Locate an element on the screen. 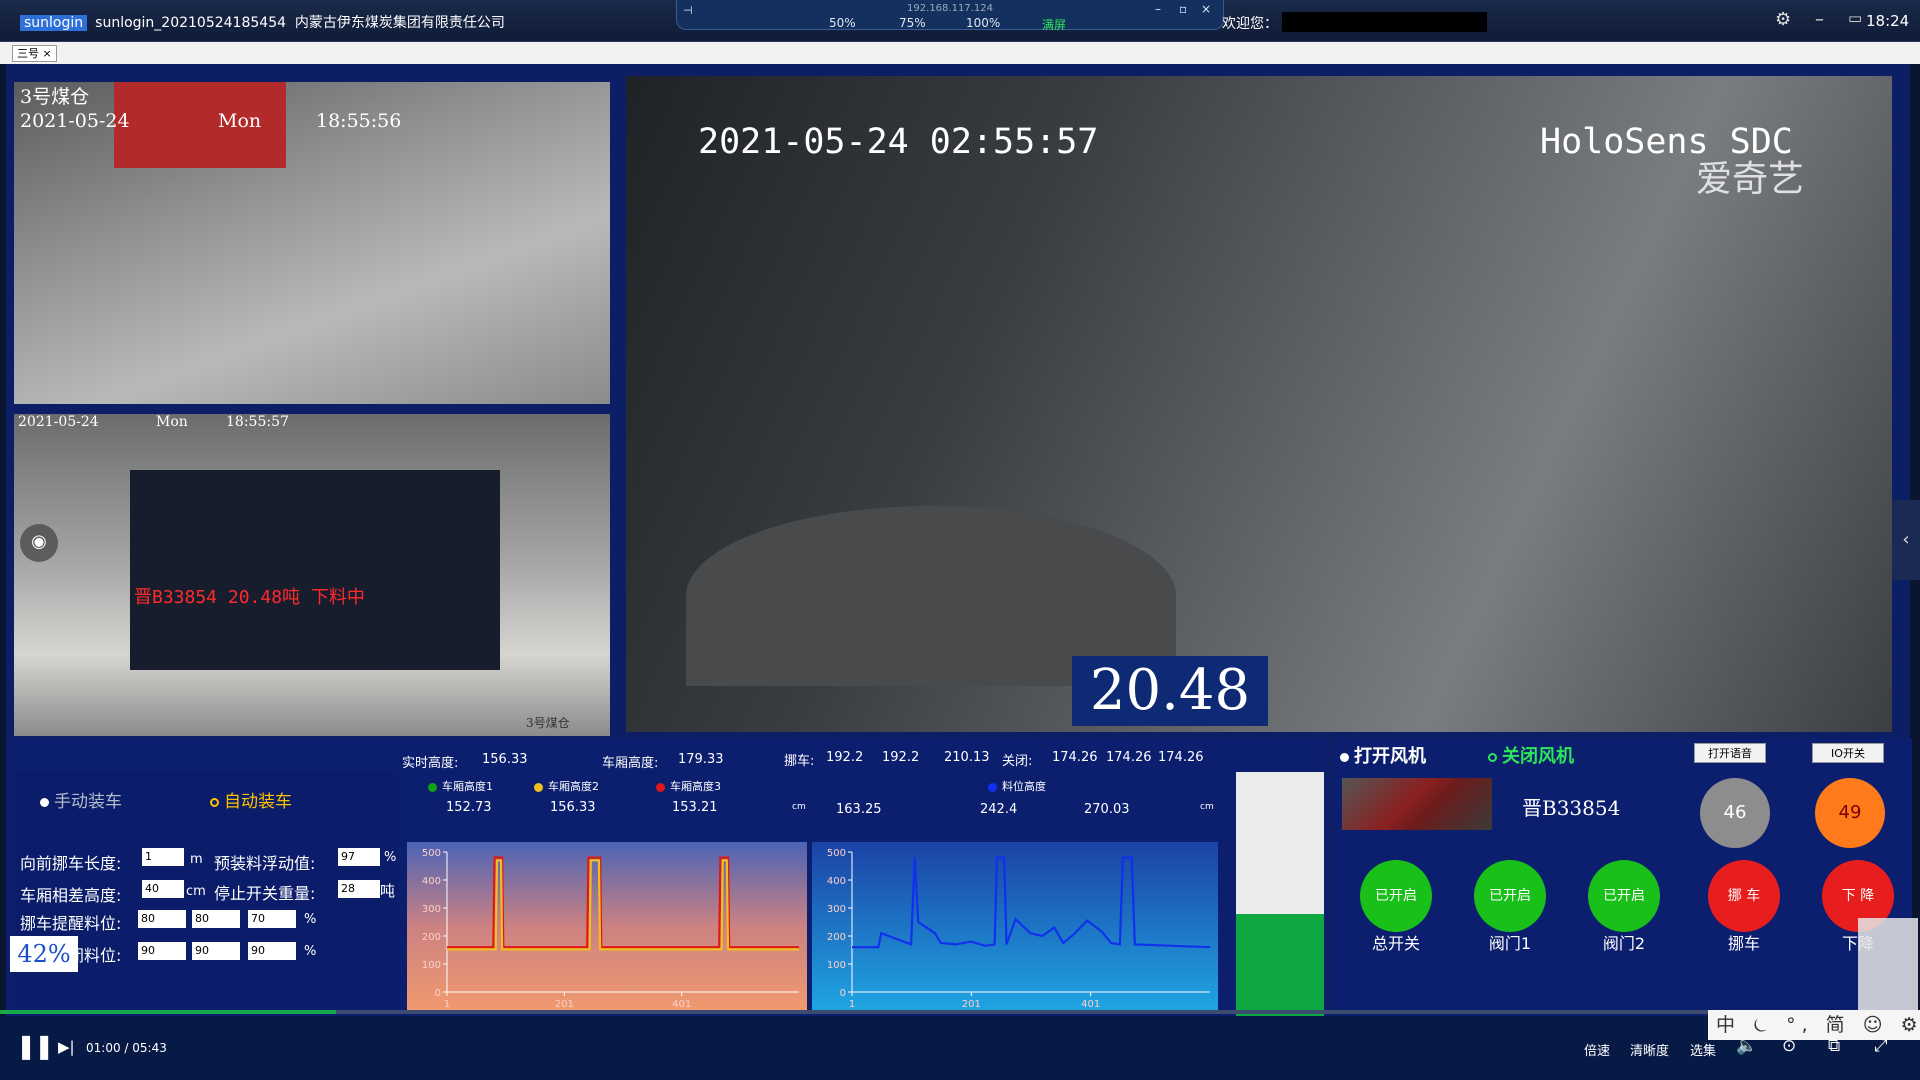 Image resolution: width=1920 pixels, height=1080 pixels. remote-ip: 192.168.117.124 is located at coordinates (950, 8).